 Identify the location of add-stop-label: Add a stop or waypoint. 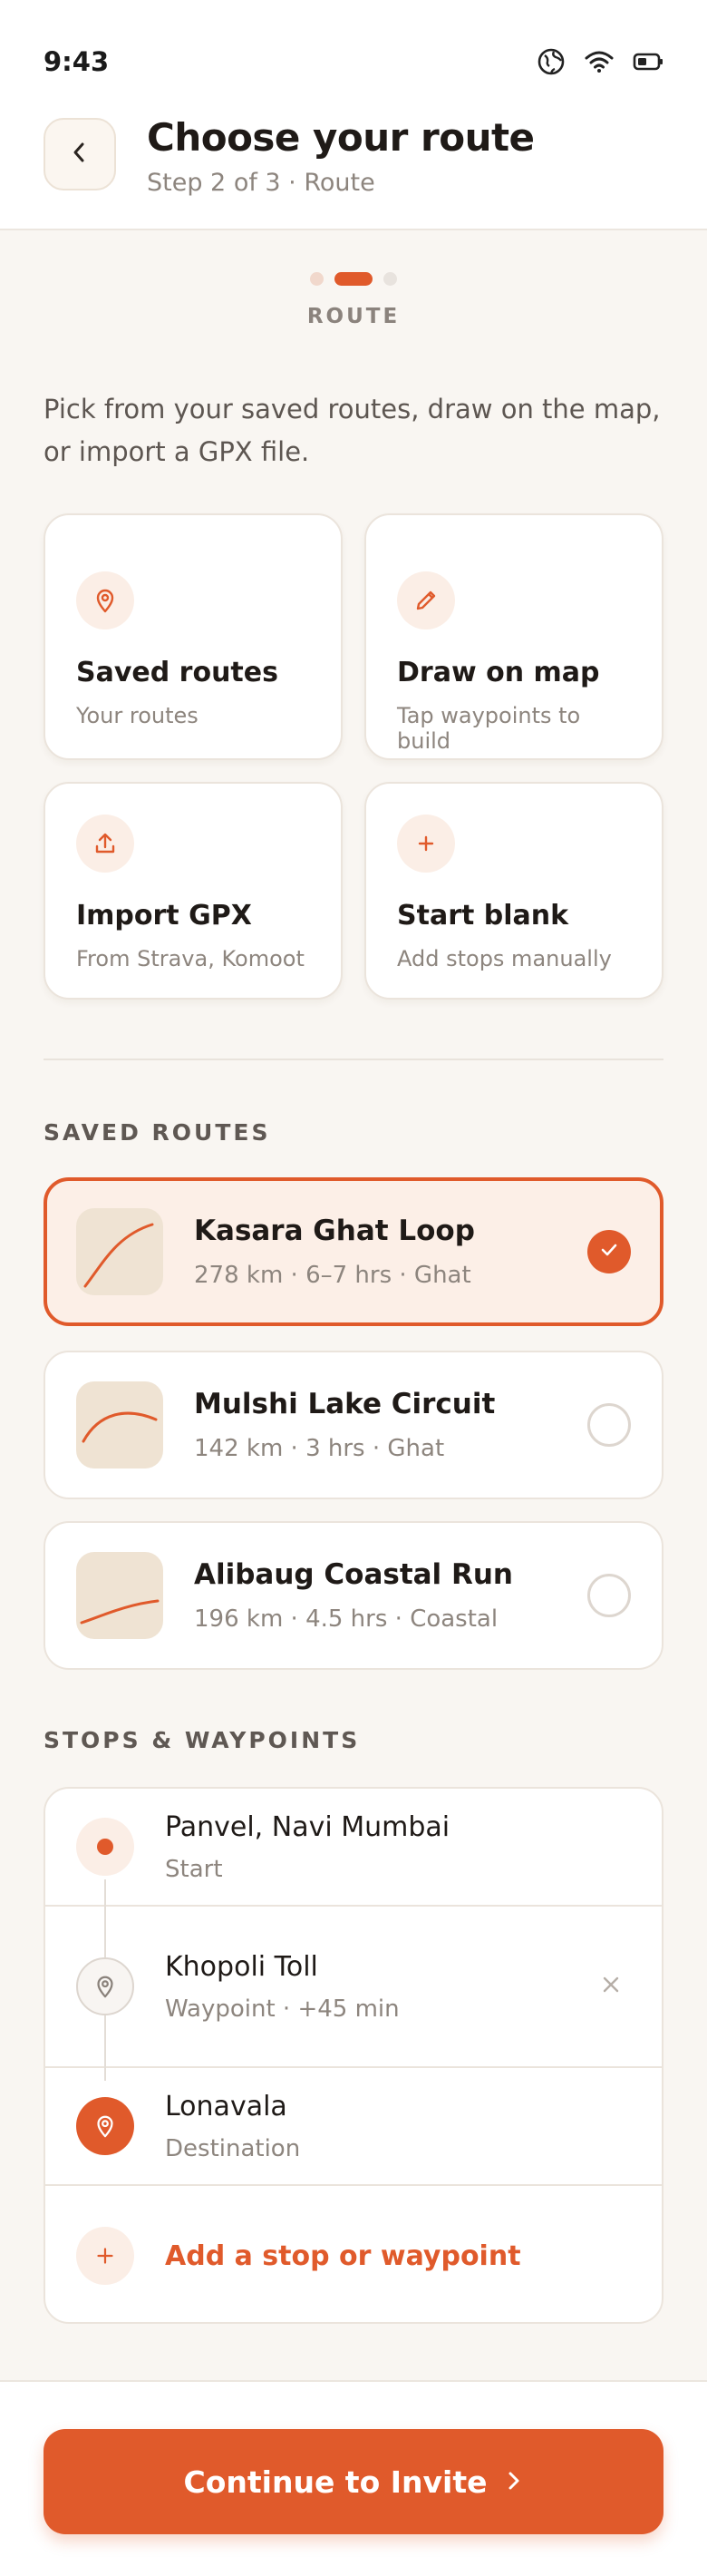
(343, 2255).